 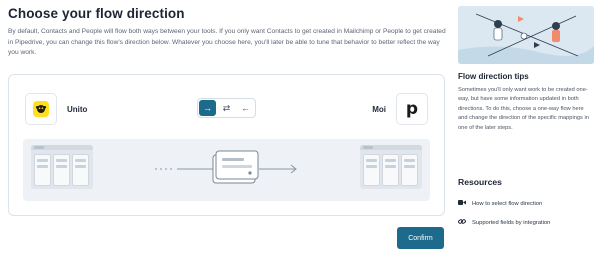 I want to click on direction-one-way-left-button: ←, so click(x=245, y=108).